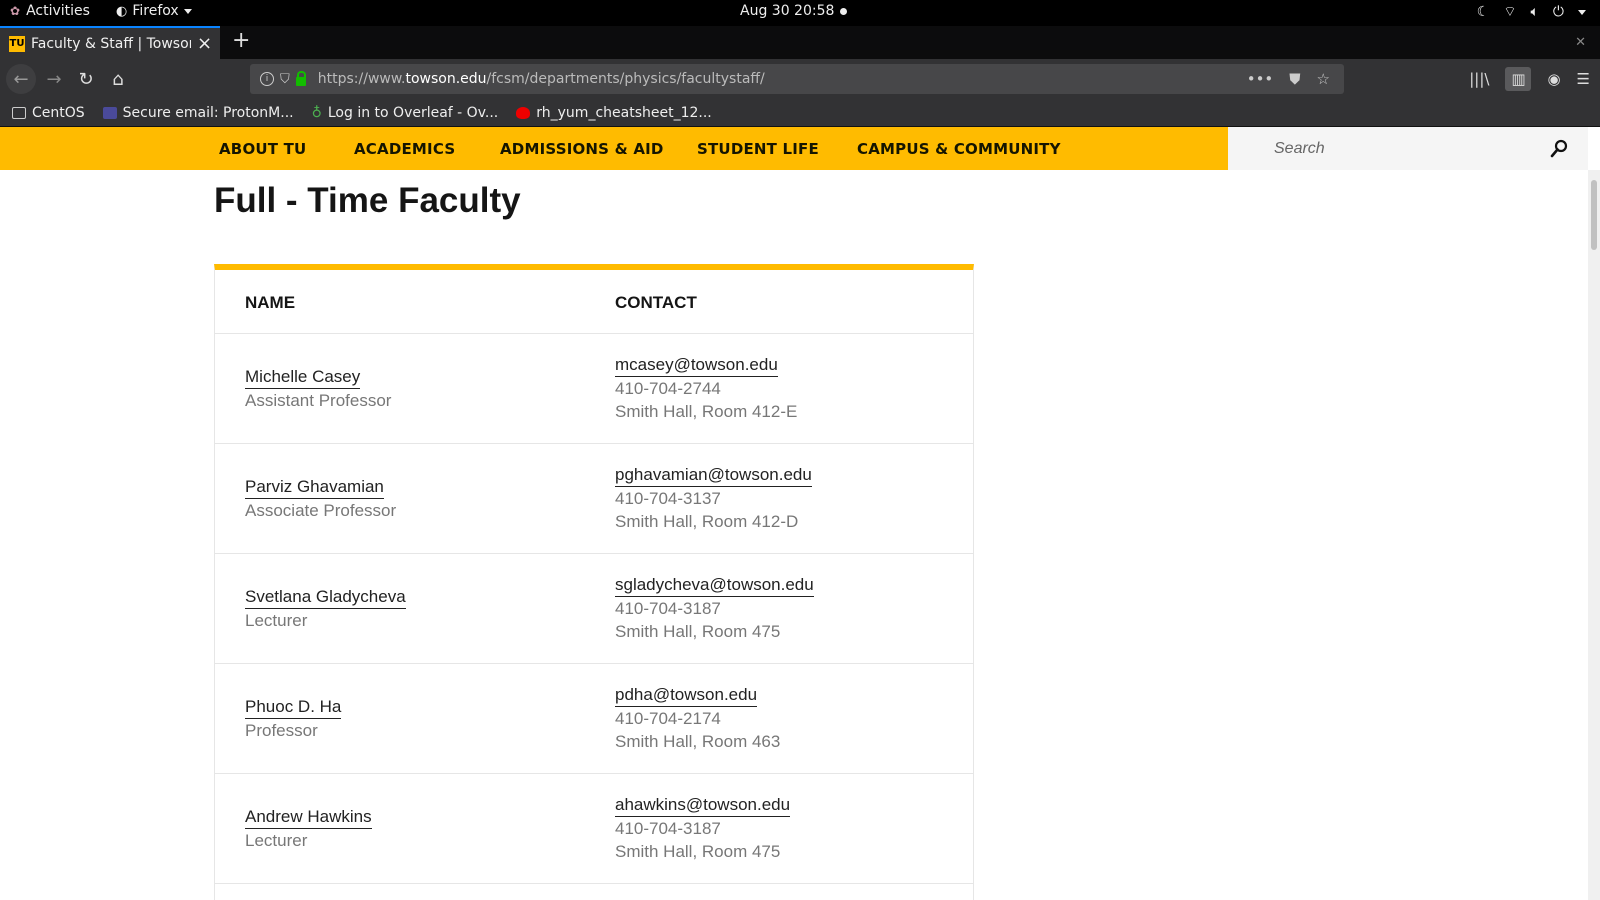 Image resolution: width=1600 pixels, height=900 pixels. I want to click on search-input, so click(1388, 148).